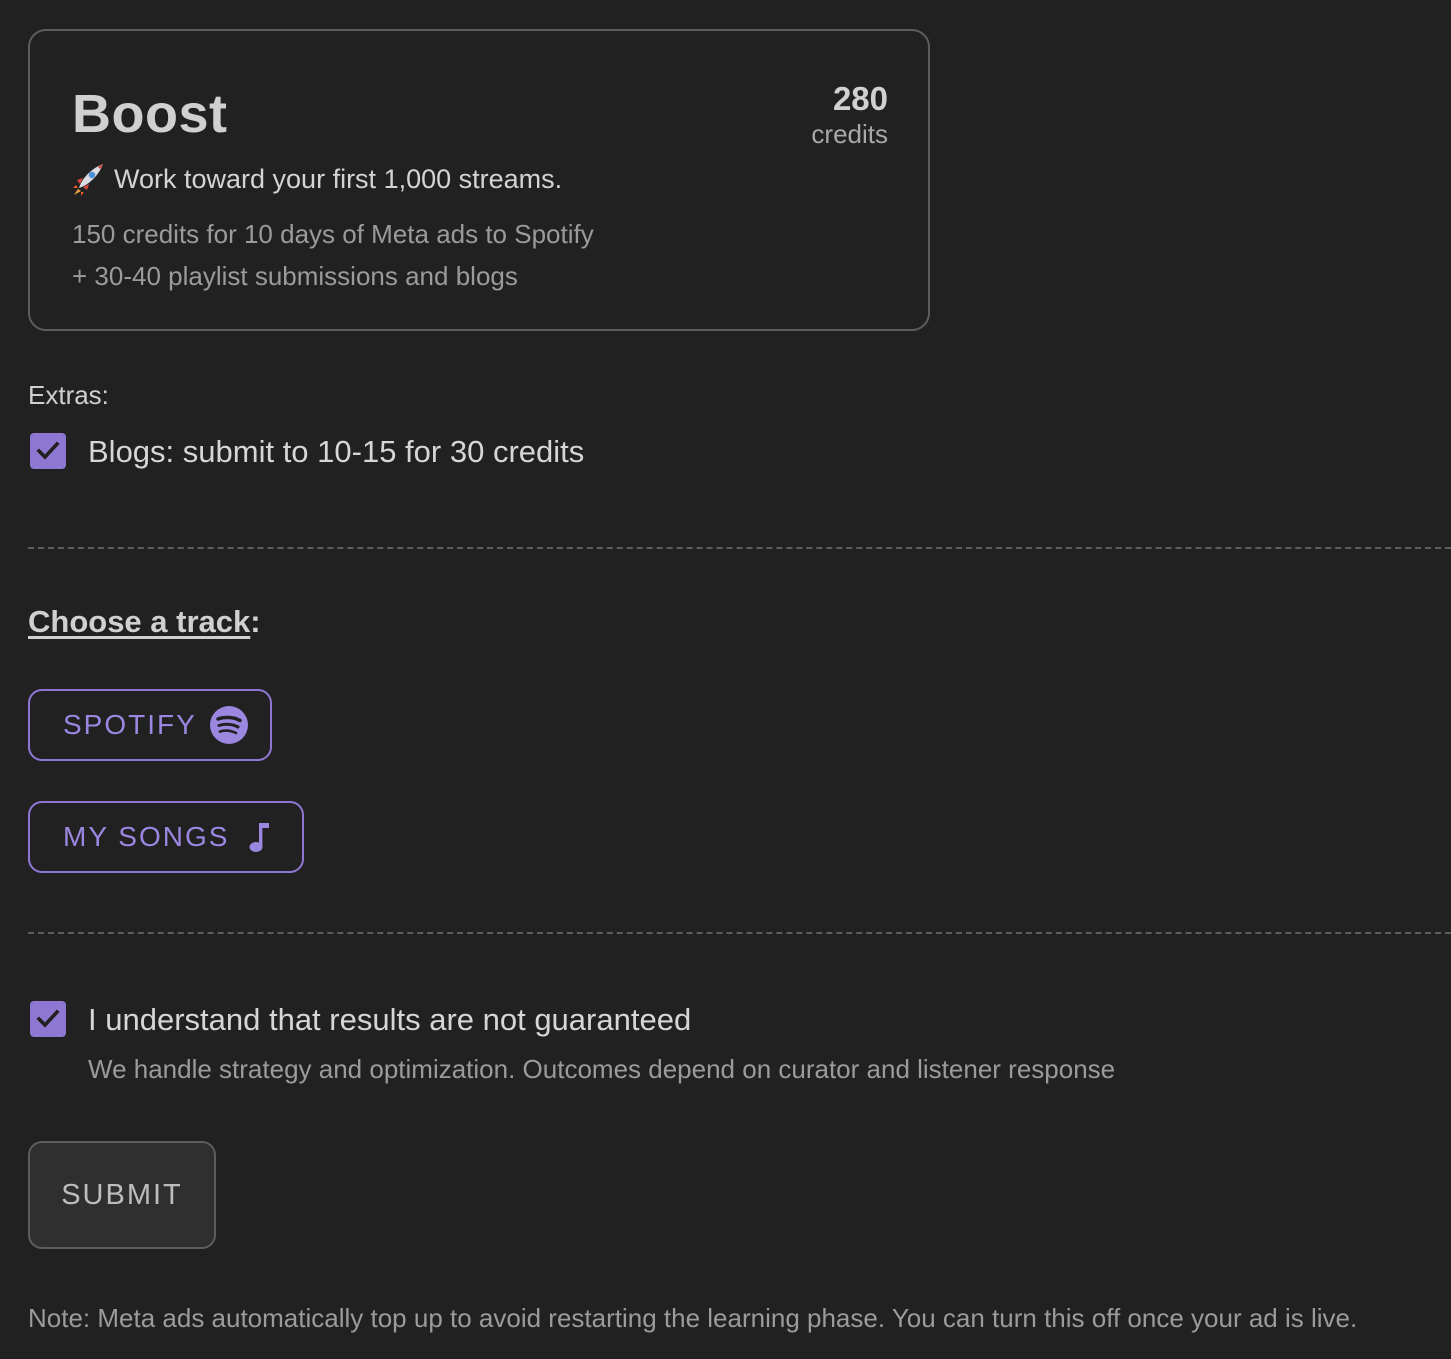 This screenshot has width=1451, height=1359. Describe the element at coordinates (849, 134) in the screenshot. I see `plan-credits-unit: credits` at that location.